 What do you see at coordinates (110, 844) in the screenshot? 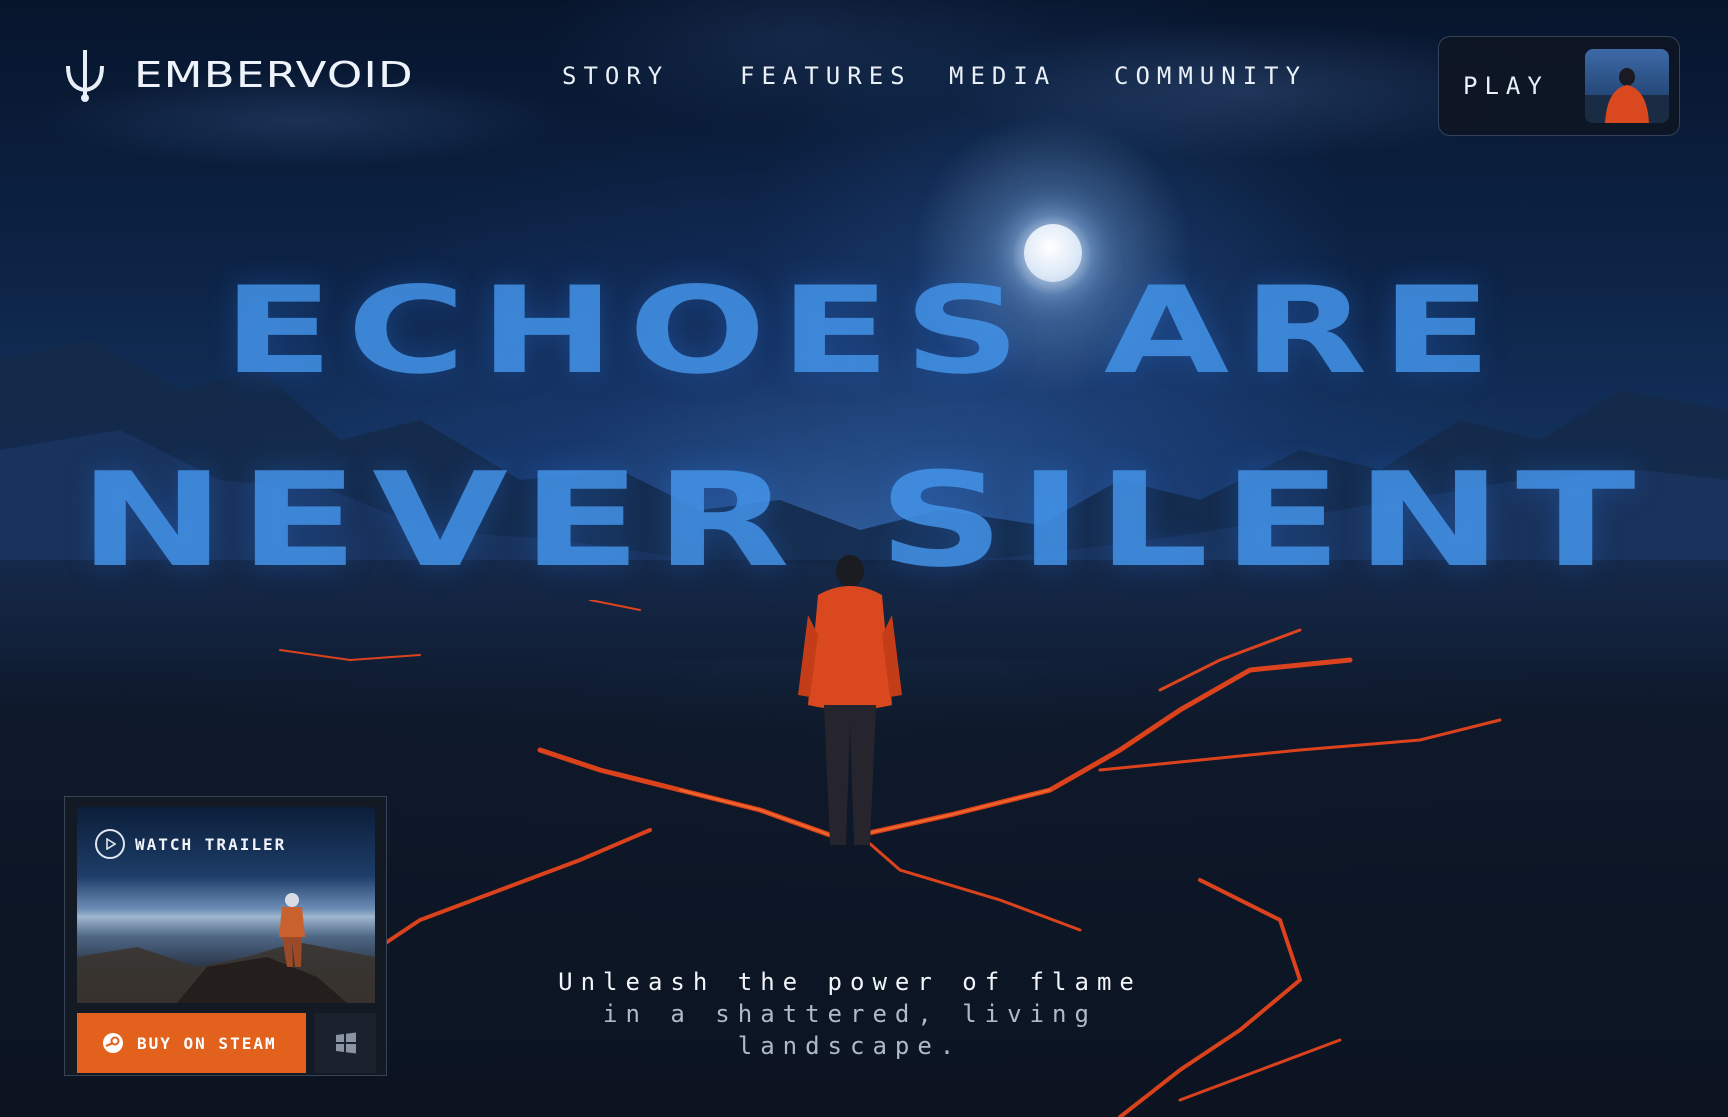
I see `play-icon` at bounding box center [110, 844].